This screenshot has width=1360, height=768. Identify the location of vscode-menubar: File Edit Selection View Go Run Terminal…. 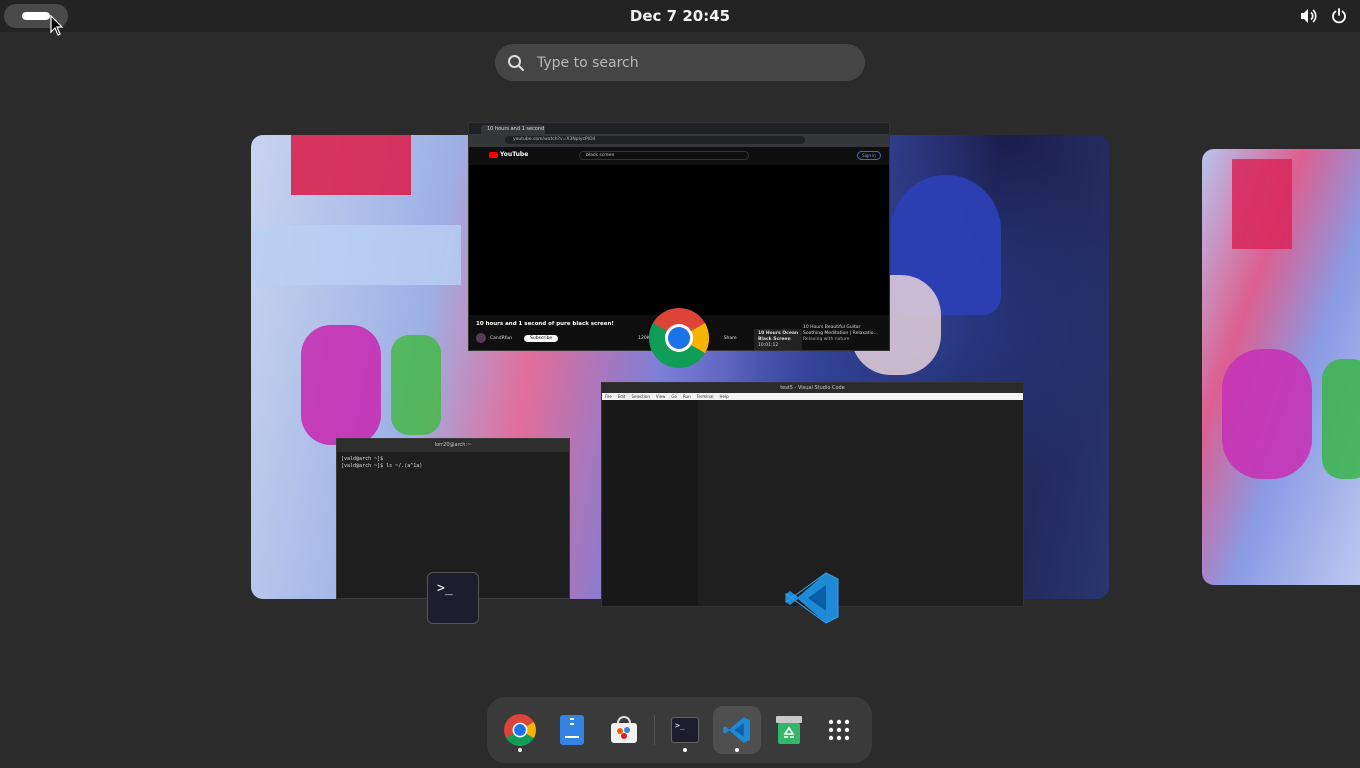
(812, 396).